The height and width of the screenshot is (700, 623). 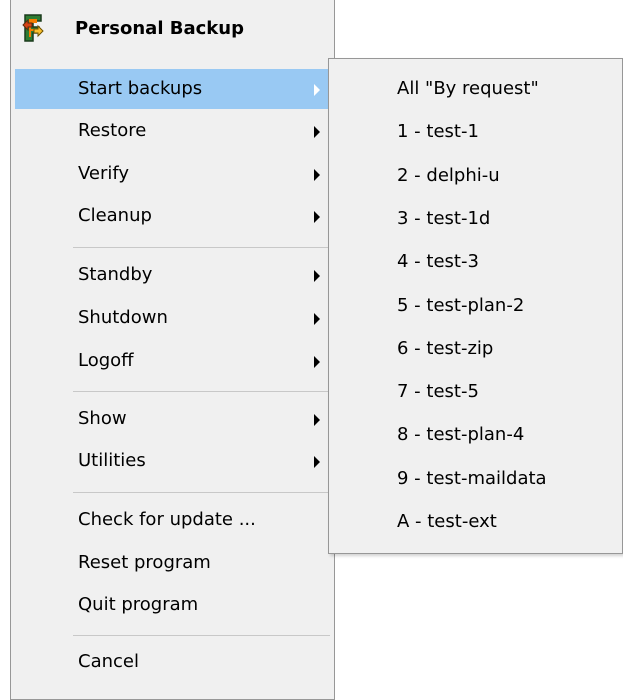 I want to click on submenu-item-backup-2: 2 - delphi-u, so click(x=475, y=176).